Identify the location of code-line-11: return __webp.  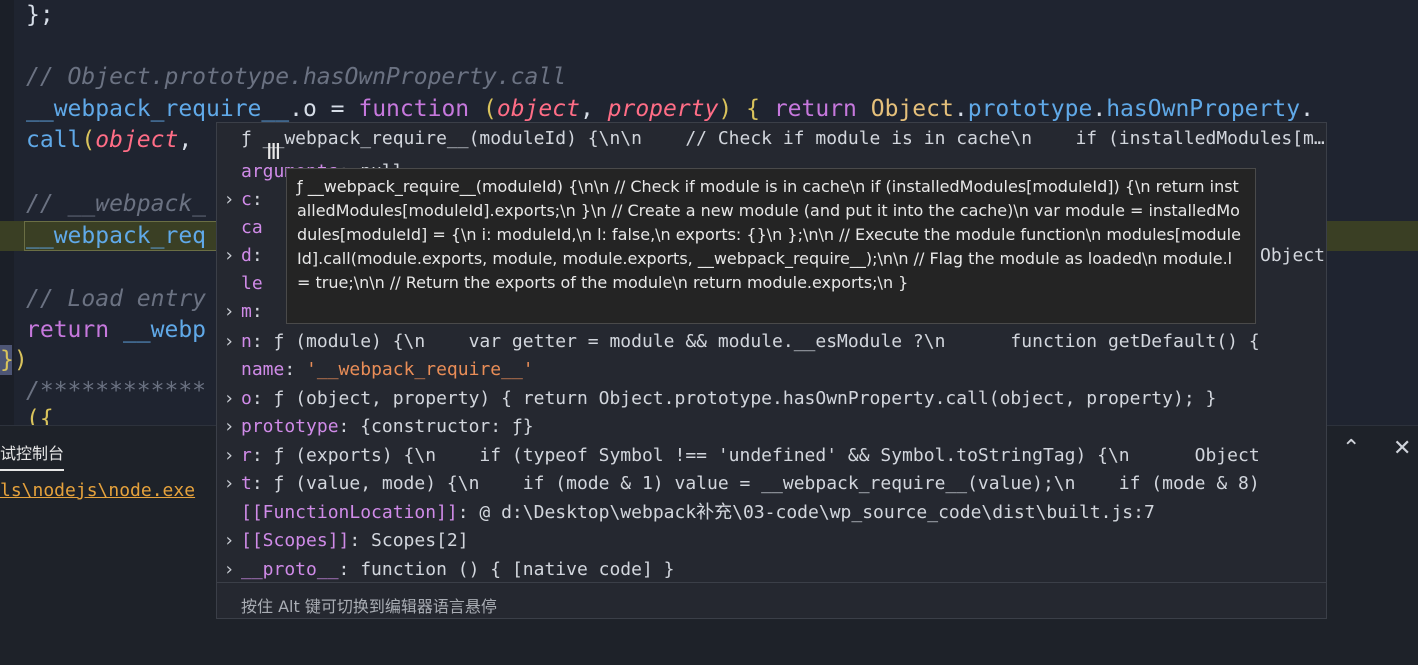
(116, 330).